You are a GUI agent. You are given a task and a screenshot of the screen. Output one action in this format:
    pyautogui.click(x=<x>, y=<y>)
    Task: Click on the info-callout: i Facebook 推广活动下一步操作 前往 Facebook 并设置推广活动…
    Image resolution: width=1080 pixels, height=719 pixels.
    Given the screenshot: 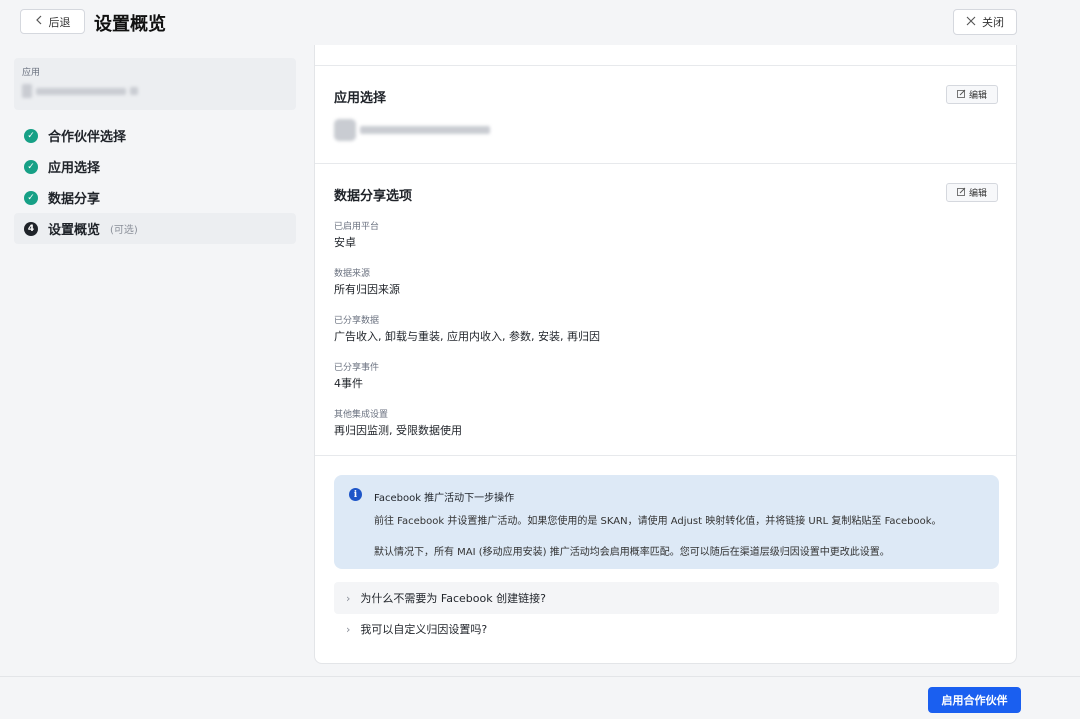 What is the action you would take?
    pyautogui.click(x=666, y=522)
    